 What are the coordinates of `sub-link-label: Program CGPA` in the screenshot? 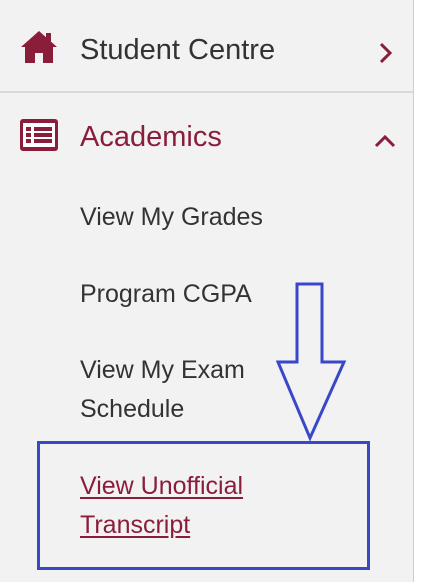 It's located at (166, 294).